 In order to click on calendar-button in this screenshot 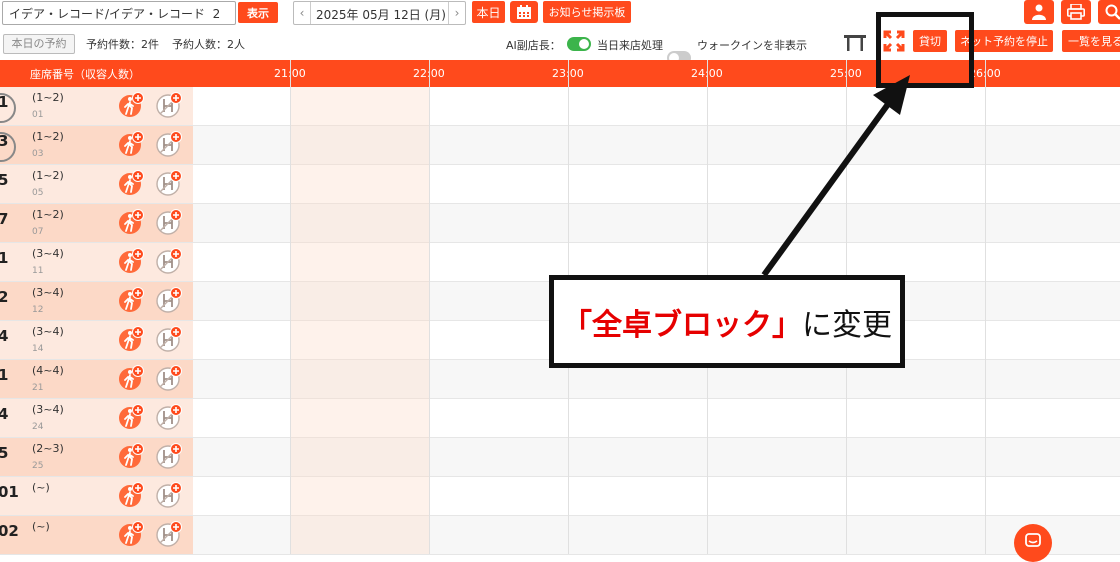, I will do `click(524, 12)`.